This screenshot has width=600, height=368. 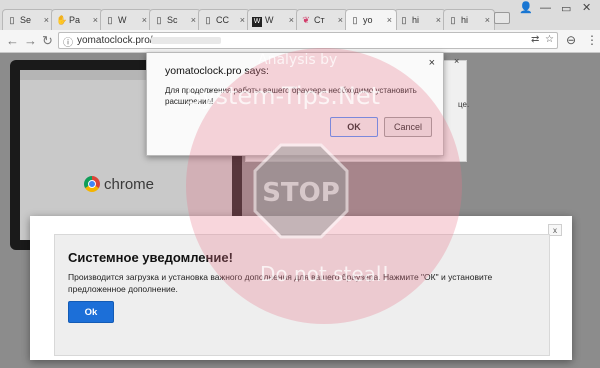 I want to click on back-icon: ←, so click(x=12, y=40).